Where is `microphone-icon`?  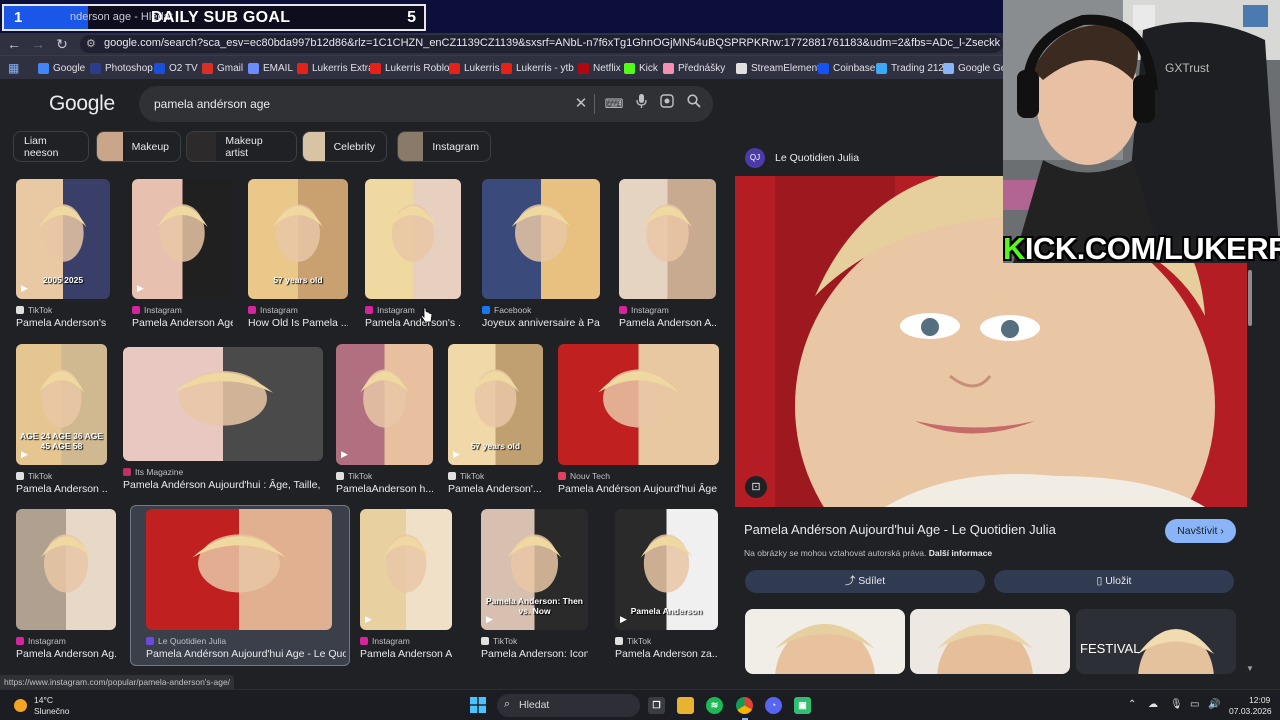 microphone-icon is located at coordinates (641, 104).